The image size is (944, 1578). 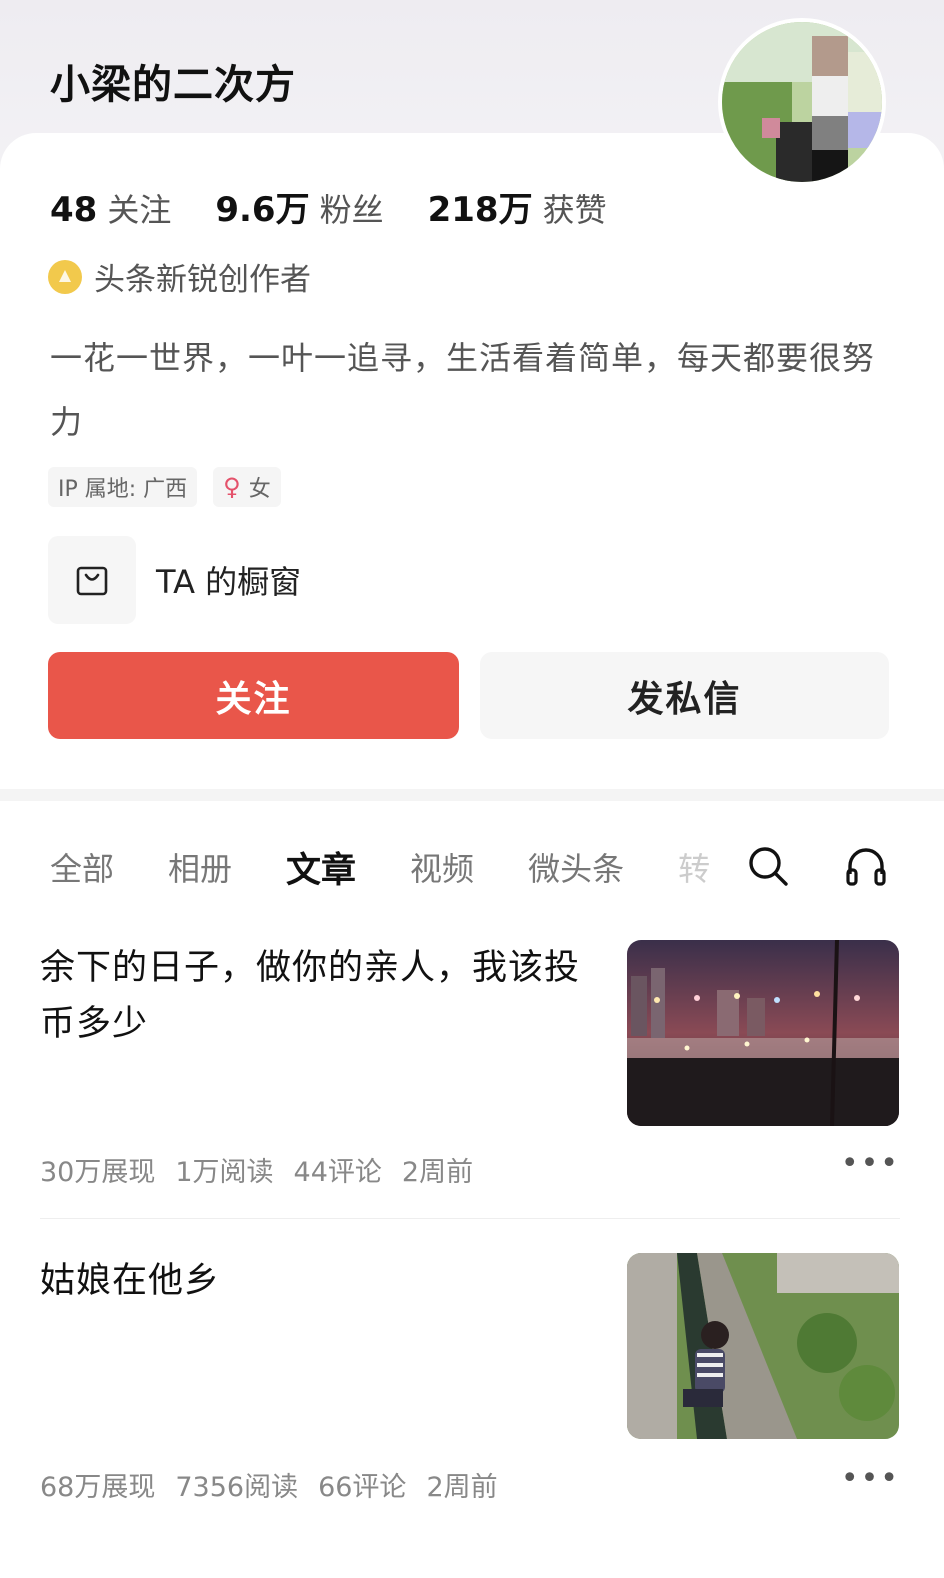 I want to click on stat-fans: 9.6万 粉丝, so click(x=299, y=206).